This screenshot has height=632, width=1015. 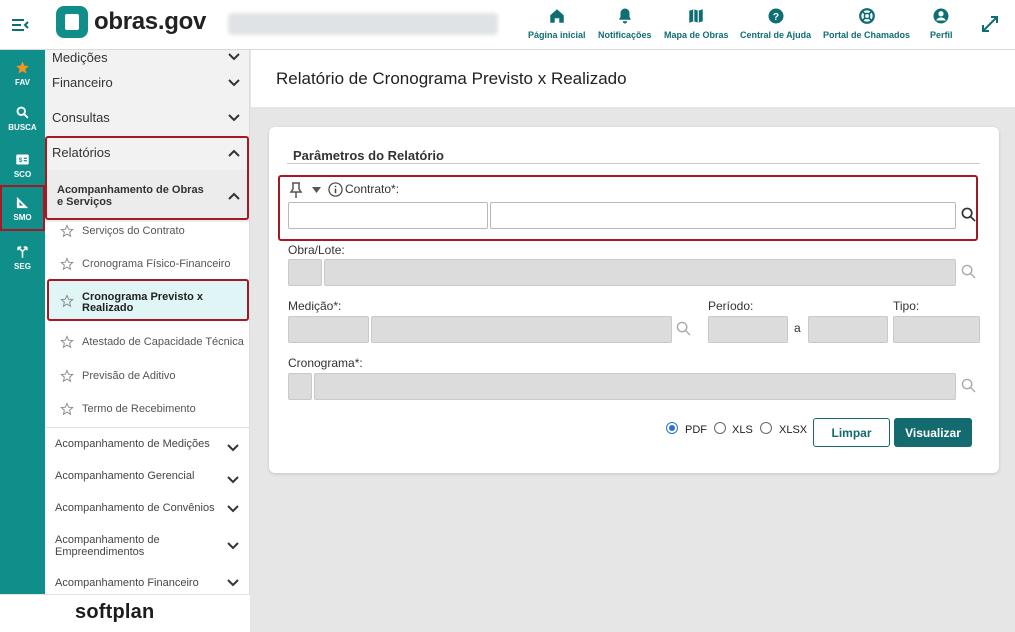 I want to click on rail-seg: SEG, so click(x=22, y=257).